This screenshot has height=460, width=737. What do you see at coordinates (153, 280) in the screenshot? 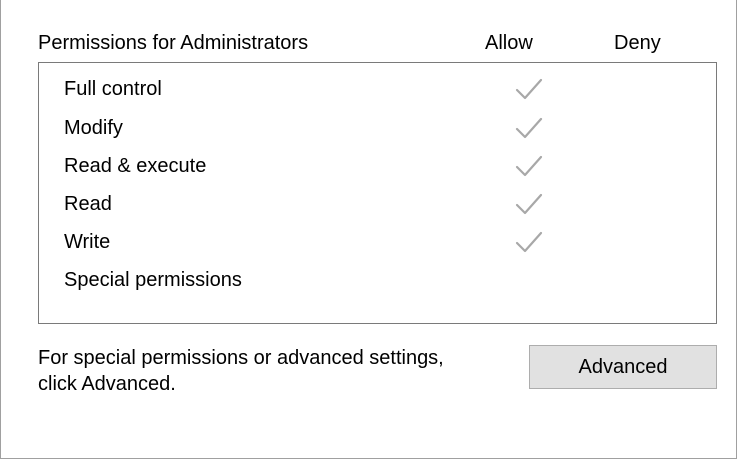
I see `permission-label: Special permissions` at bounding box center [153, 280].